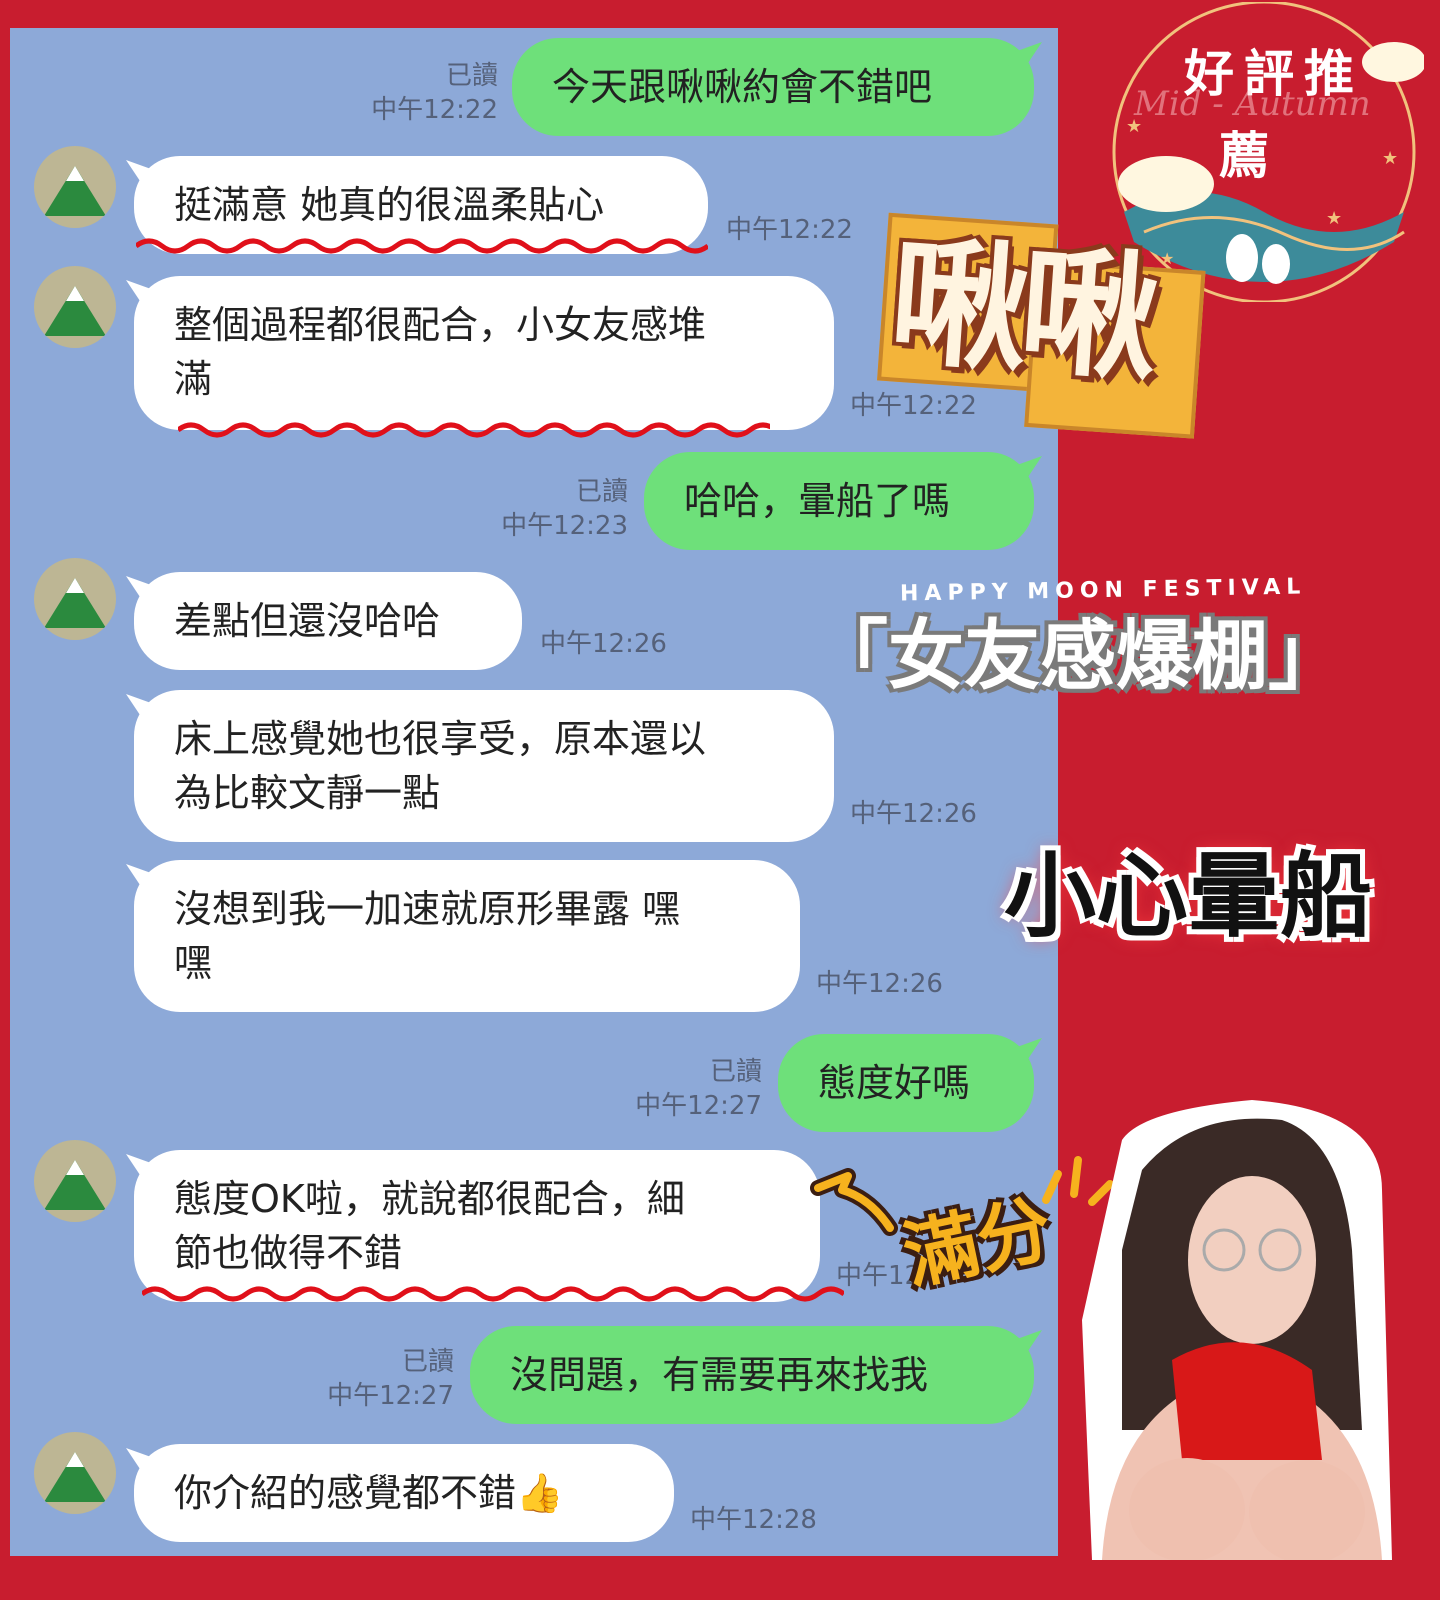 This screenshot has height=1600, width=1440. What do you see at coordinates (1252, 104) in the screenshot?
I see `badge-script: Mid - Autumn` at bounding box center [1252, 104].